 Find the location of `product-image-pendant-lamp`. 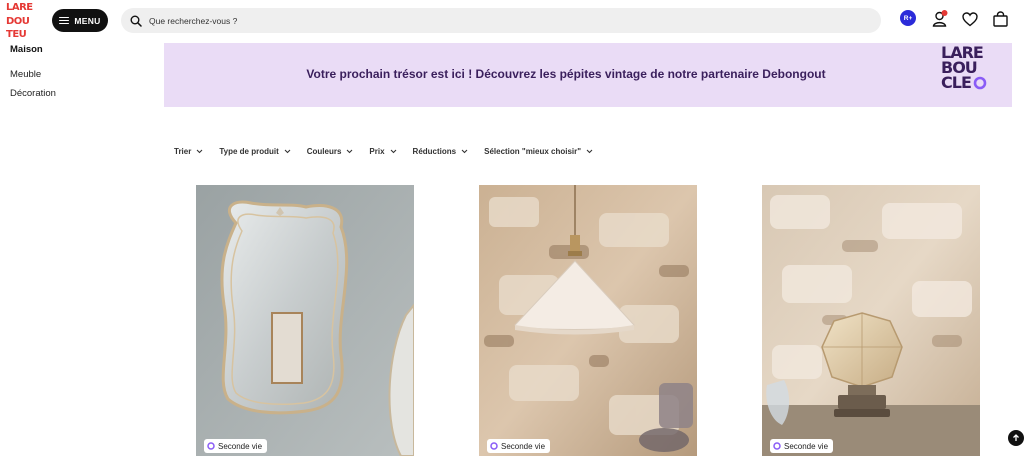

product-image-pendant-lamp is located at coordinates (588, 320).